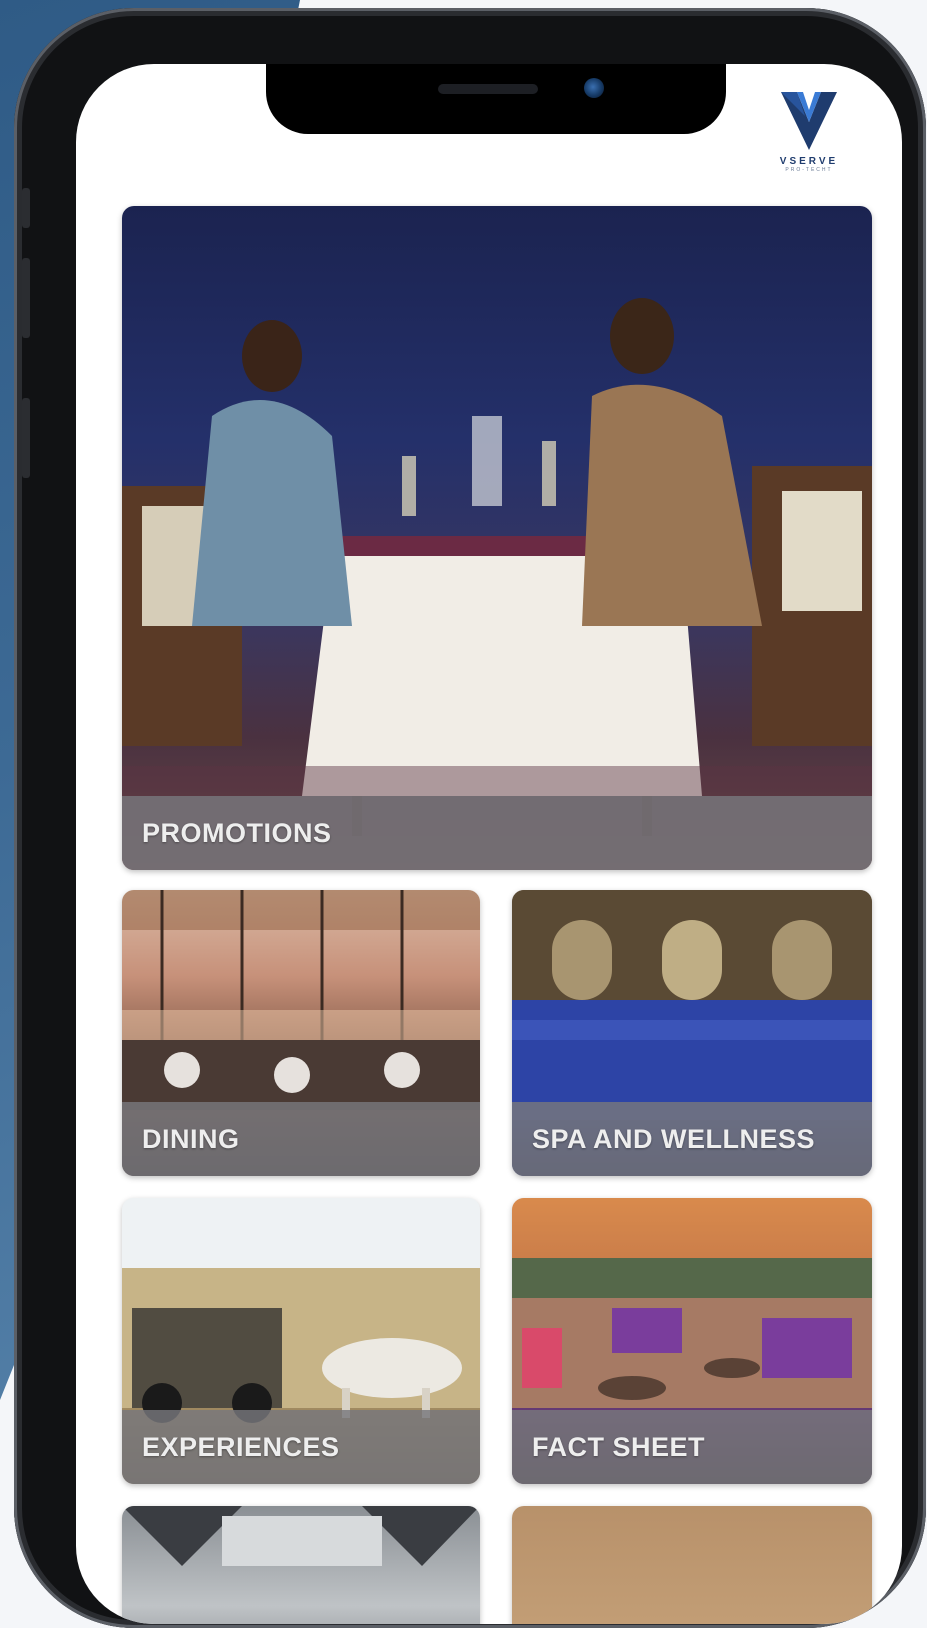 This screenshot has height=1628, width=927. What do you see at coordinates (191, 1138) in the screenshot?
I see `dining-label: DINING` at bounding box center [191, 1138].